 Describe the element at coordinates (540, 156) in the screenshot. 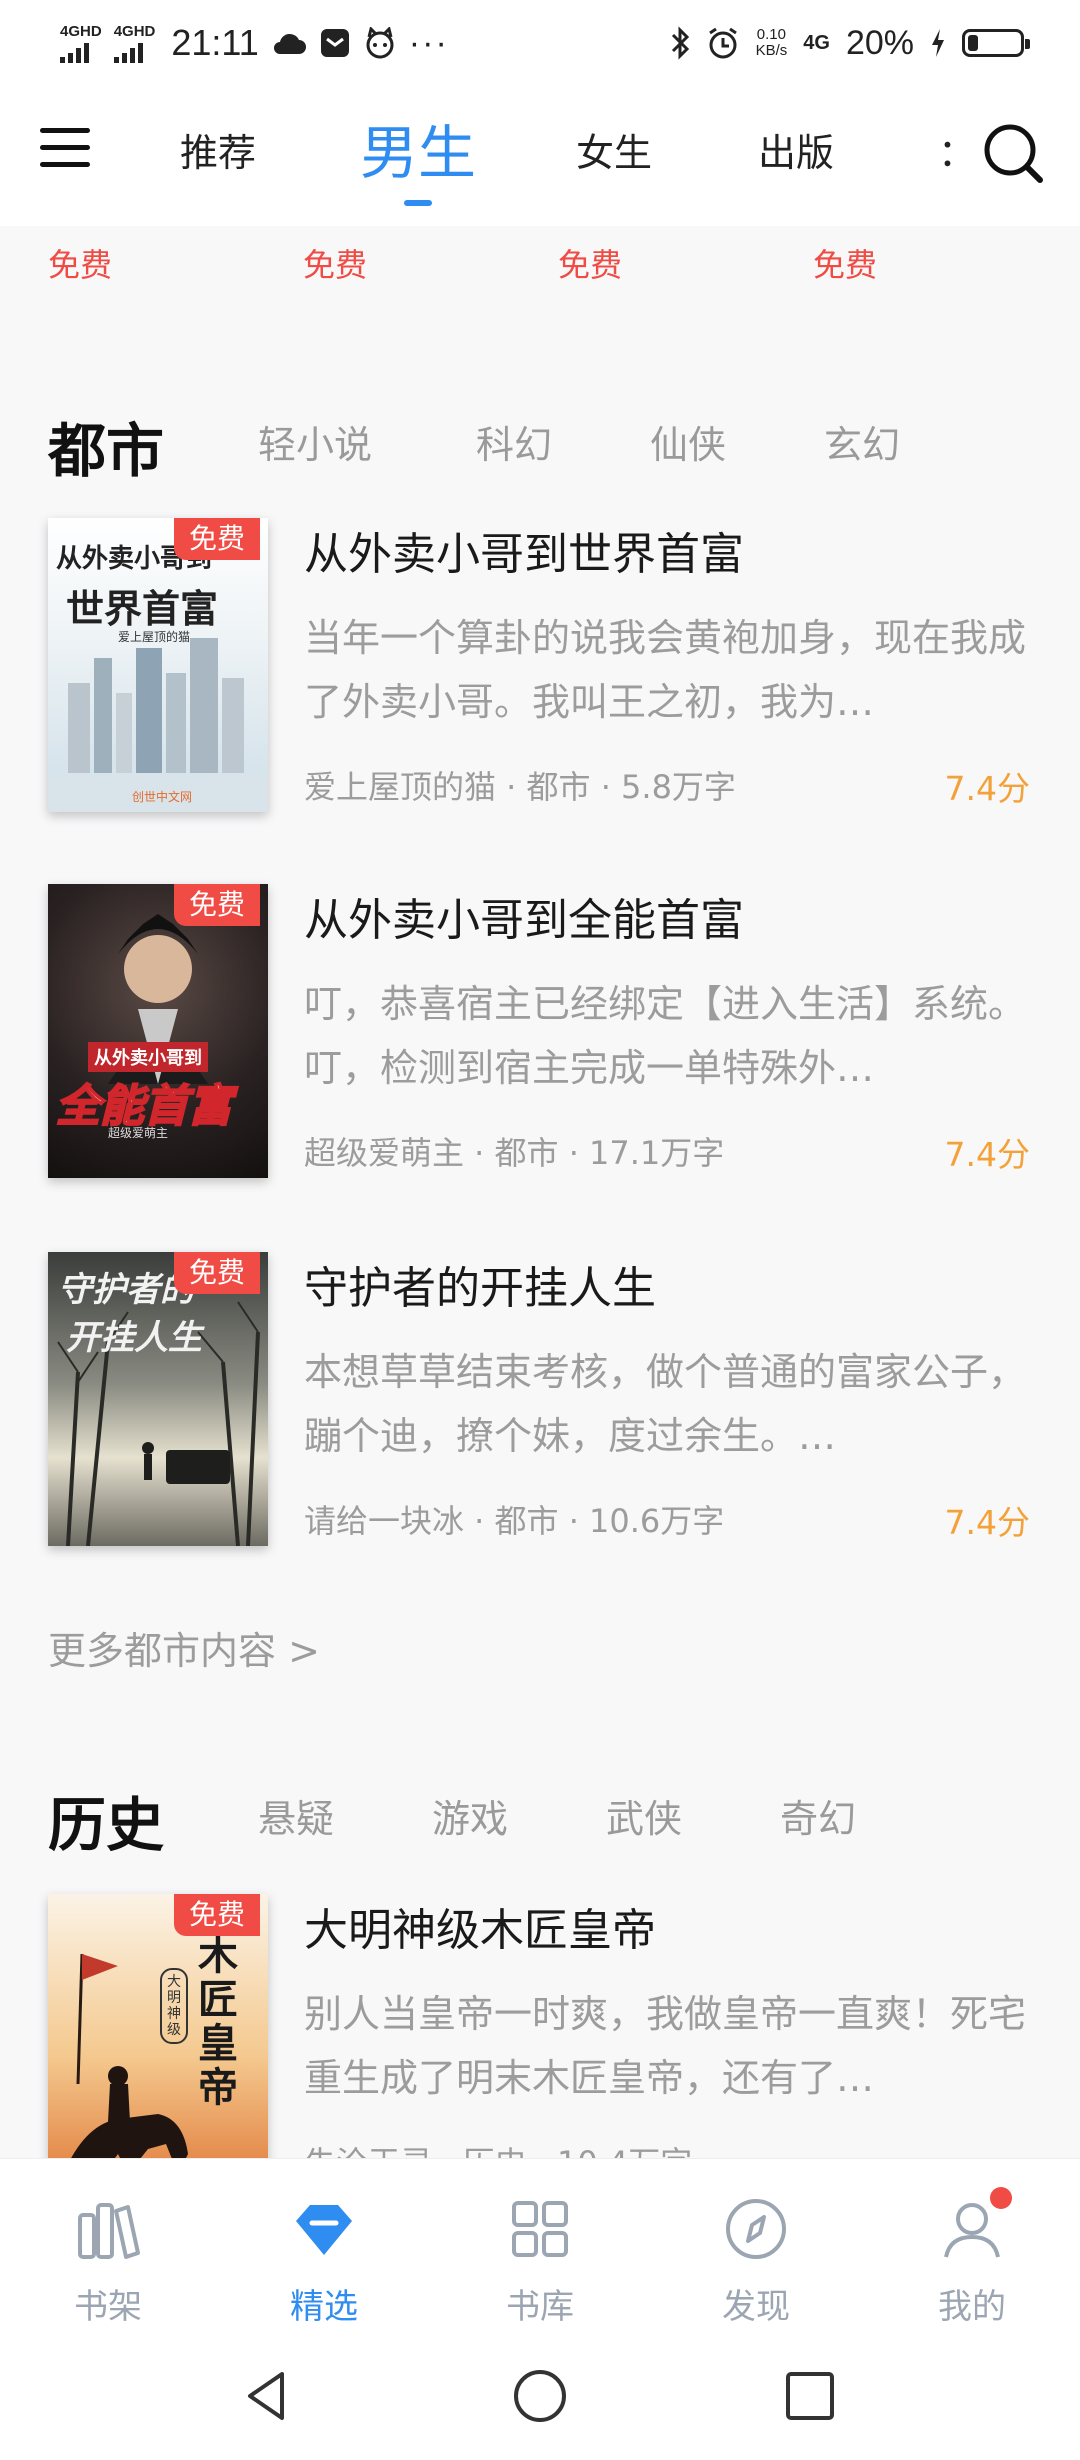

I see `top-nav: 推荐 男生 女生 出版 ：` at that location.